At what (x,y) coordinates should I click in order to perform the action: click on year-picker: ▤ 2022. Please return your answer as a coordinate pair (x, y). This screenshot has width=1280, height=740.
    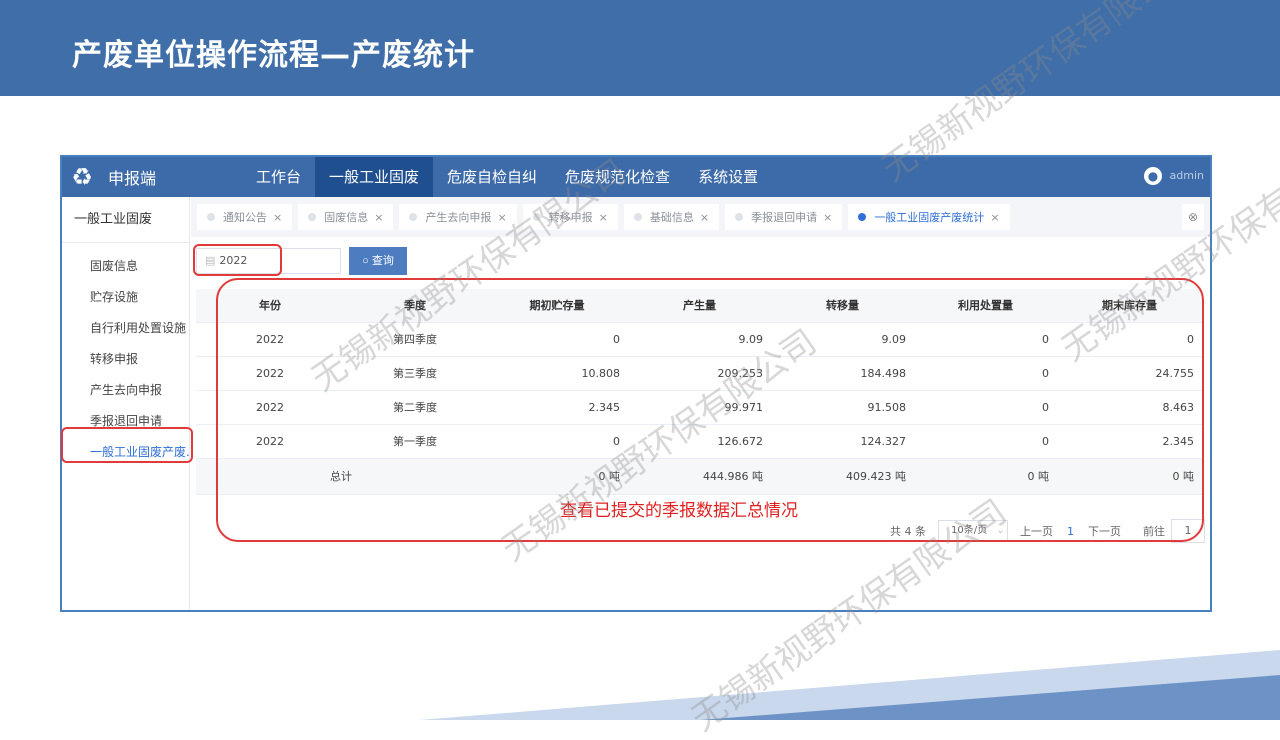
    Looking at the image, I should click on (268, 261).